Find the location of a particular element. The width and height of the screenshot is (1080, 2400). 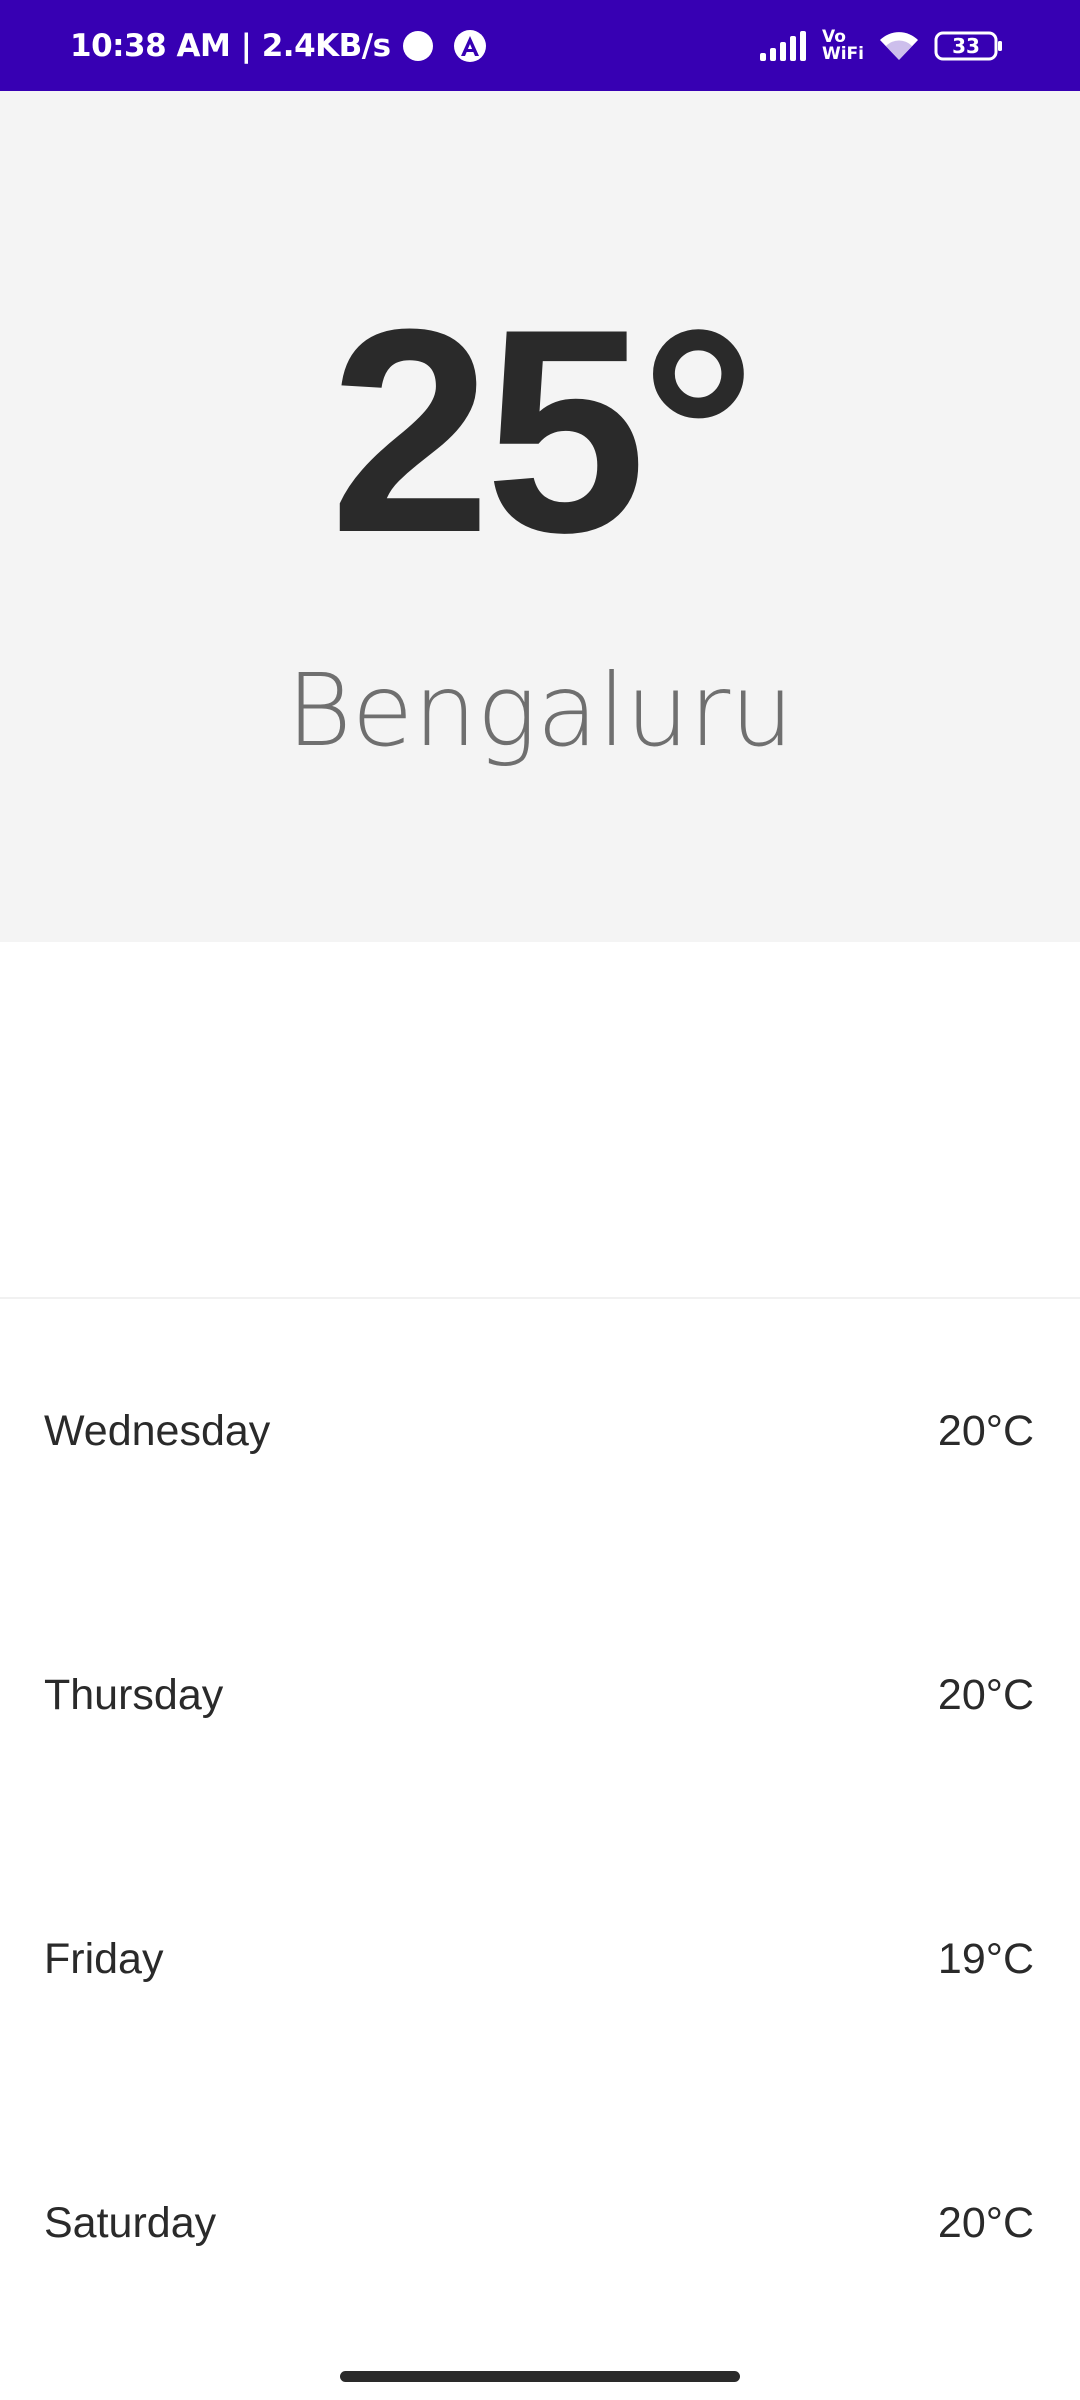

forecast-day: Thursday is located at coordinates (134, 1694).